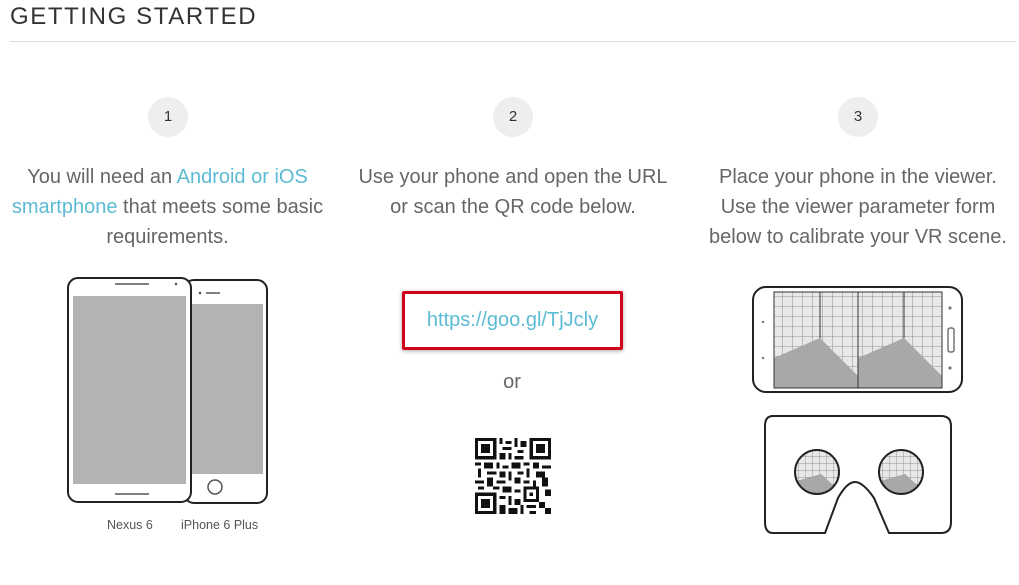 The image size is (1019, 585). I want to click on nexus-6-icon, so click(129, 390).